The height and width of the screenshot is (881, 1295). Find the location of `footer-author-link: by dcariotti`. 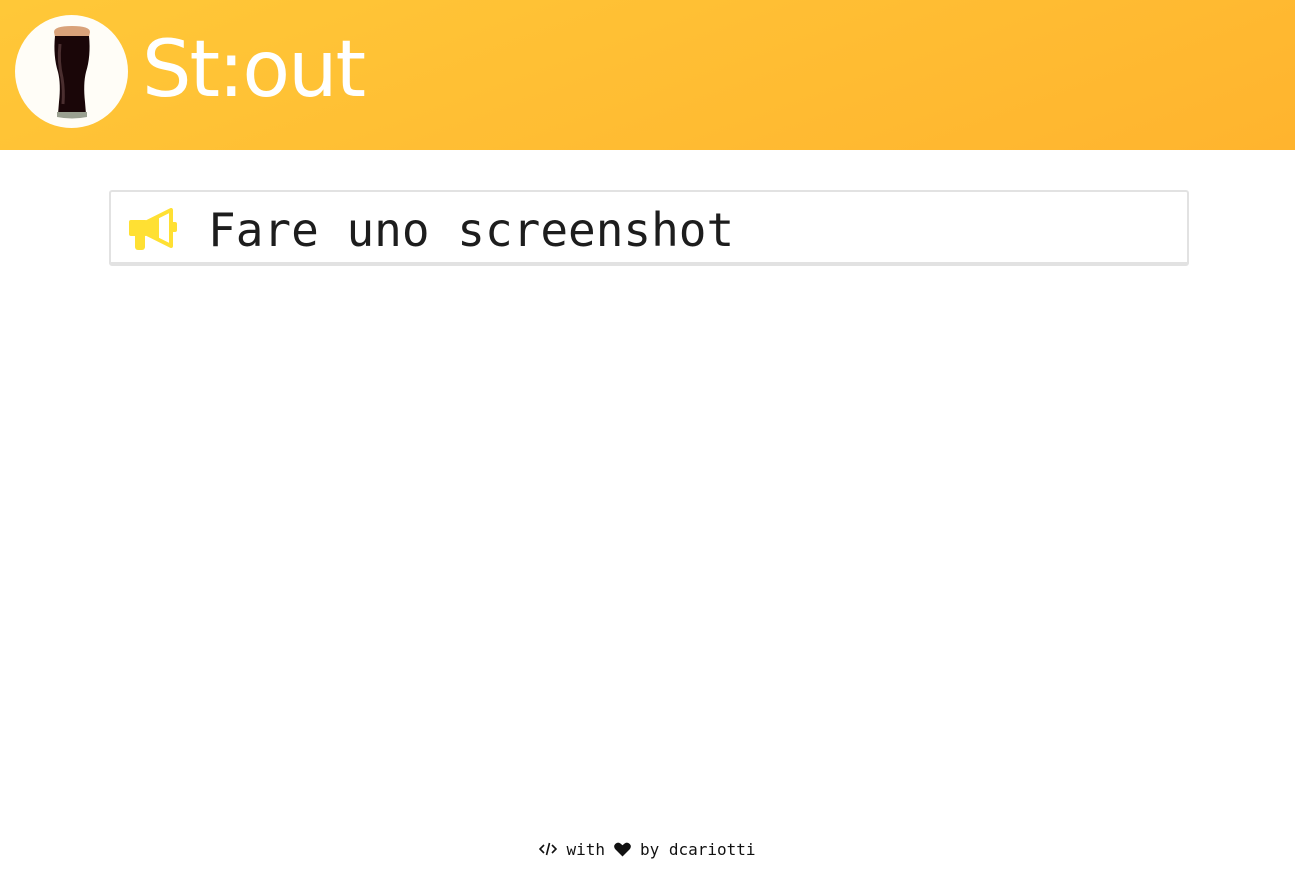

footer-author-link: by dcariotti is located at coordinates (698, 849).